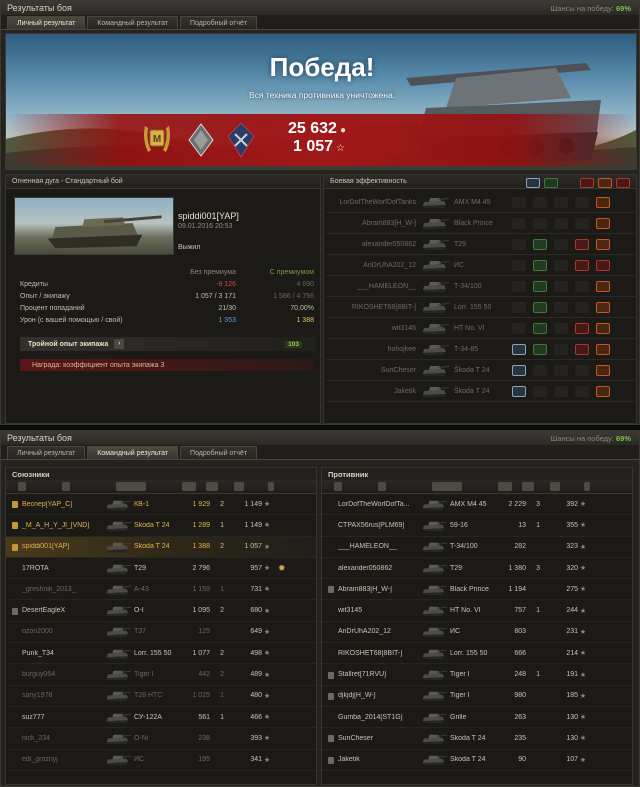 Image resolution: width=640 pixels, height=787 pixels. What do you see at coordinates (119, 344) in the screenshot?
I see `expand-arrow-icon: ›` at bounding box center [119, 344].